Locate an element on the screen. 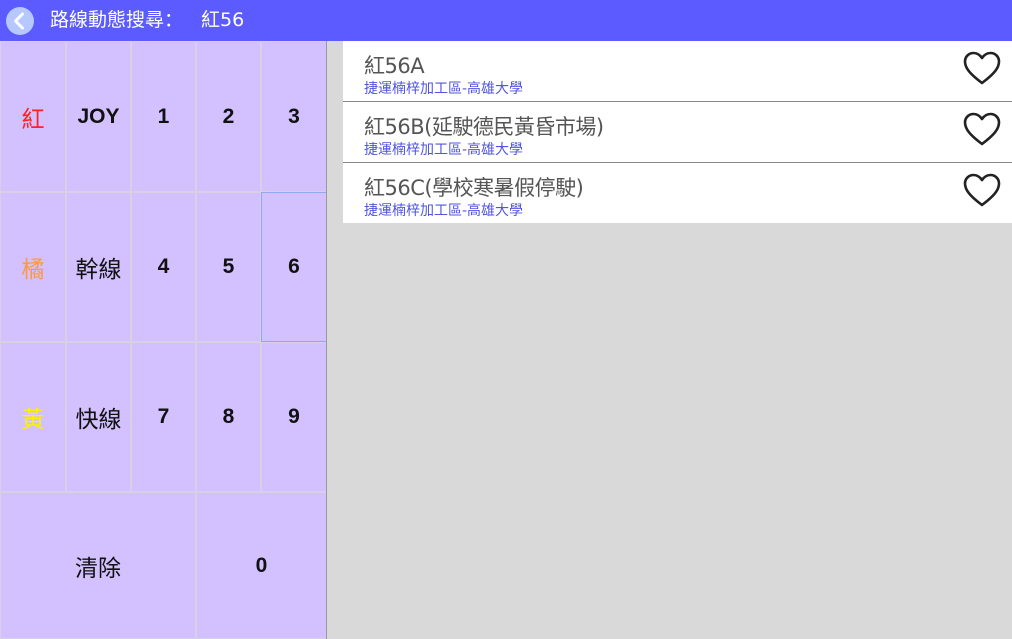 The height and width of the screenshot is (639, 1012). key-0: 0 is located at coordinates (261, 565).